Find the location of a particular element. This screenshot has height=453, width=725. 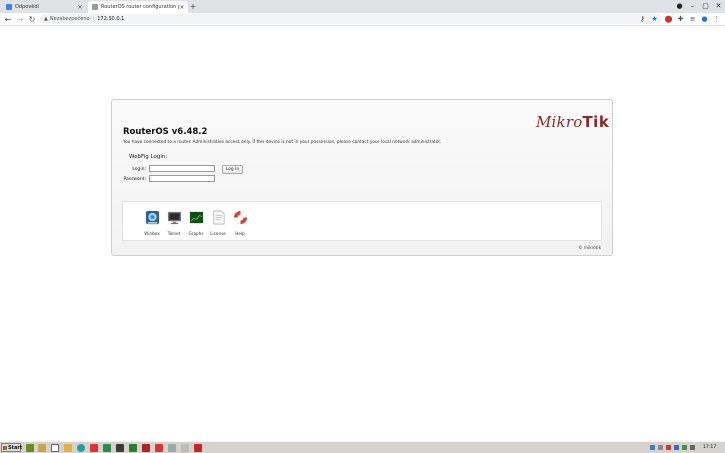

tools-panel: Winbox Telnet Graphs License Help is located at coordinates (362, 221).